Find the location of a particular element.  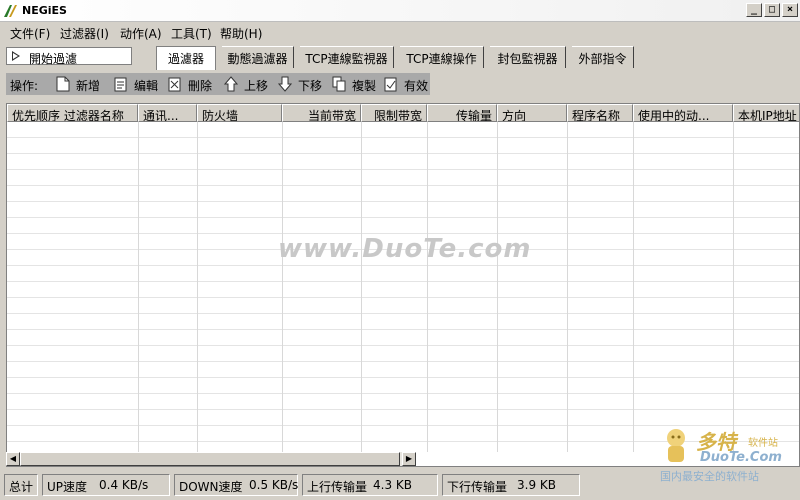

tab-dynamic-filter: 動態過濾器 is located at coordinates (258, 57).